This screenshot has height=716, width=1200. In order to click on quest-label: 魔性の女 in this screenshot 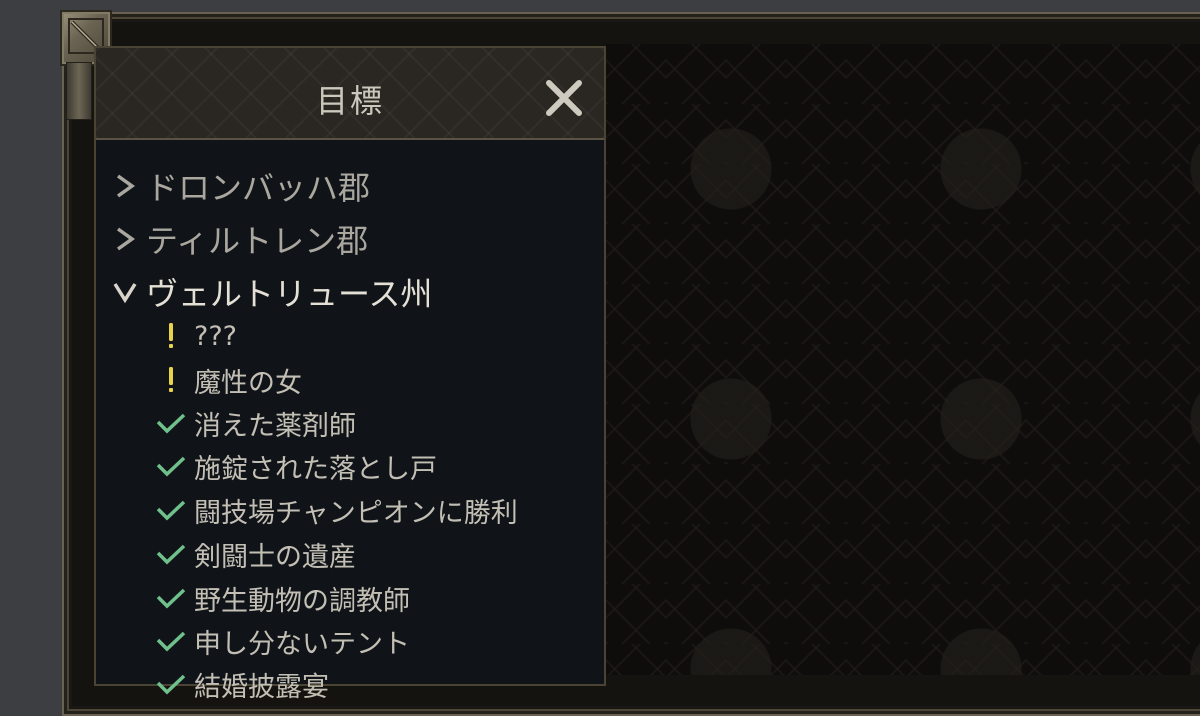, I will do `click(248, 383)`.